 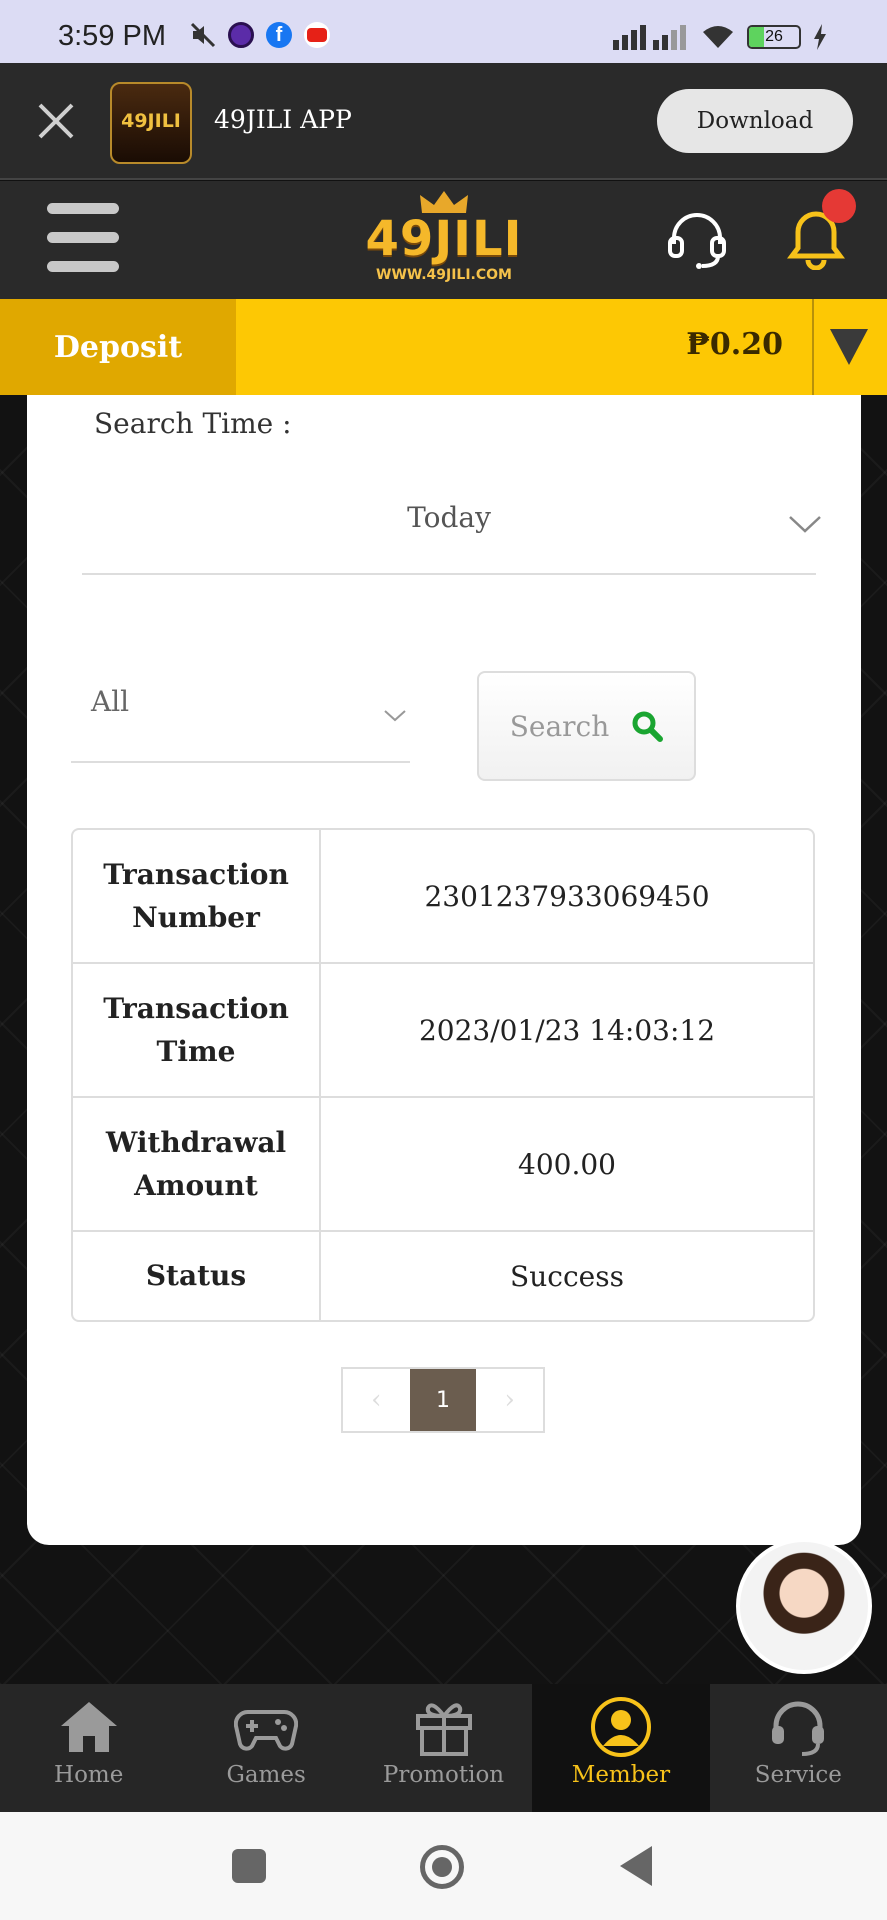 I want to click on nav-member: Member, so click(x=621, y=1748).